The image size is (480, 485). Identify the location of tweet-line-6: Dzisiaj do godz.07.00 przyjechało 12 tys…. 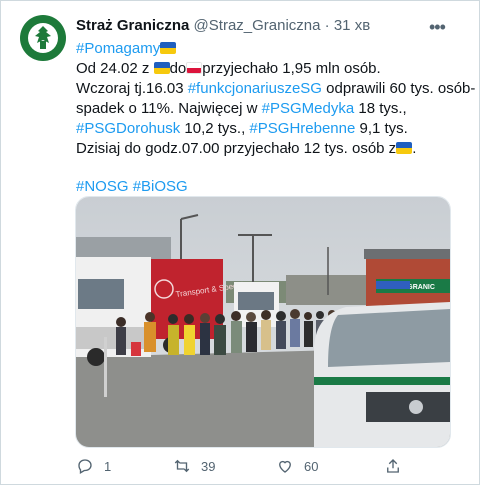
(268, 149).